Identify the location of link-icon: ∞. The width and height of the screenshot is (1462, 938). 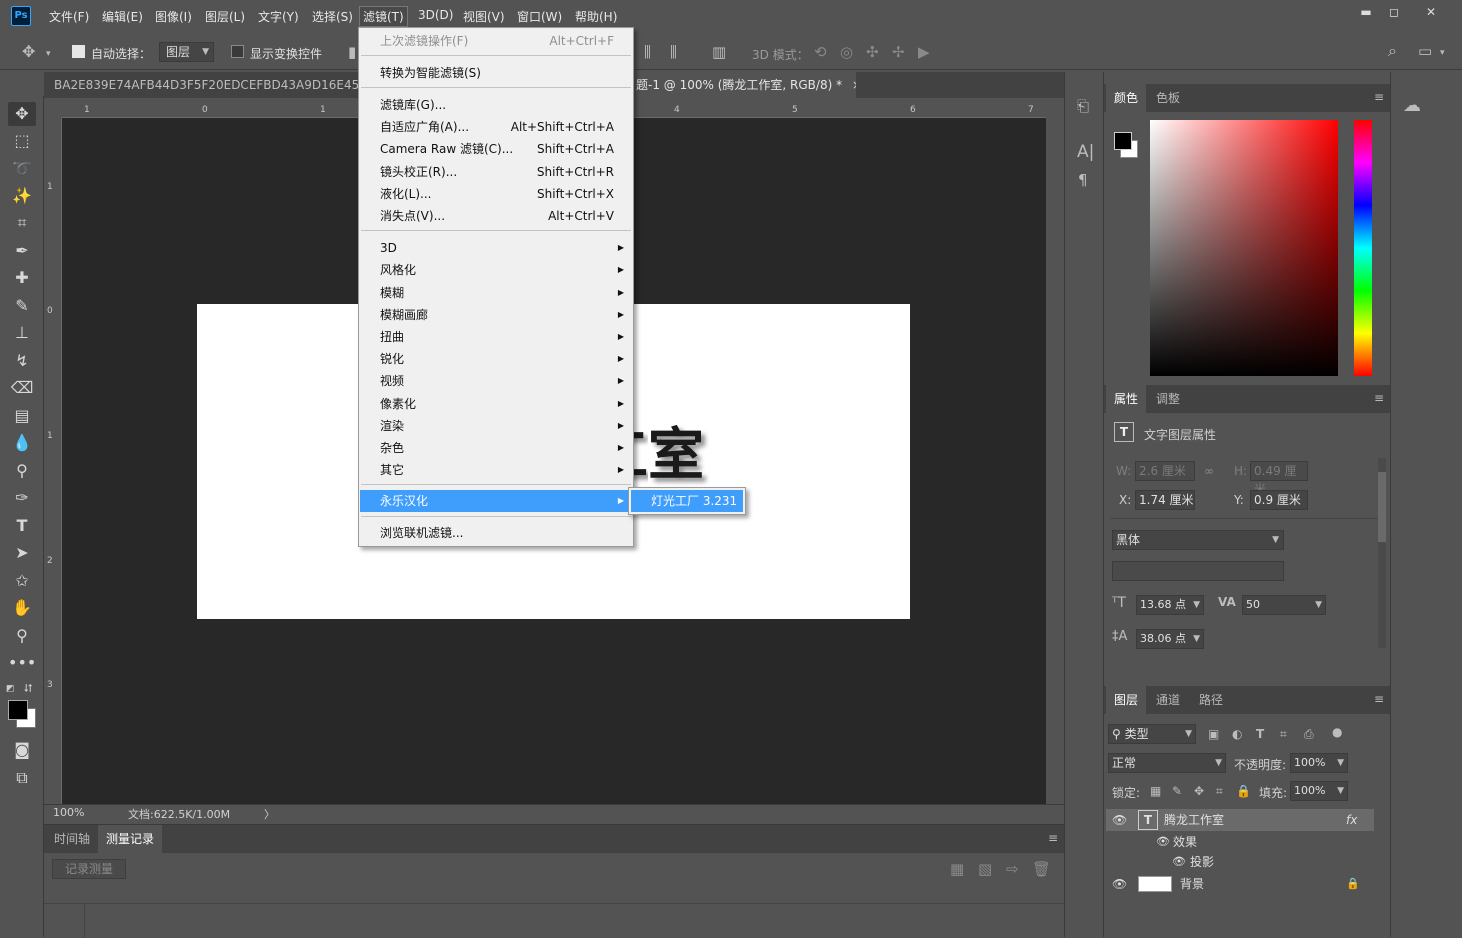
(1209, 471).